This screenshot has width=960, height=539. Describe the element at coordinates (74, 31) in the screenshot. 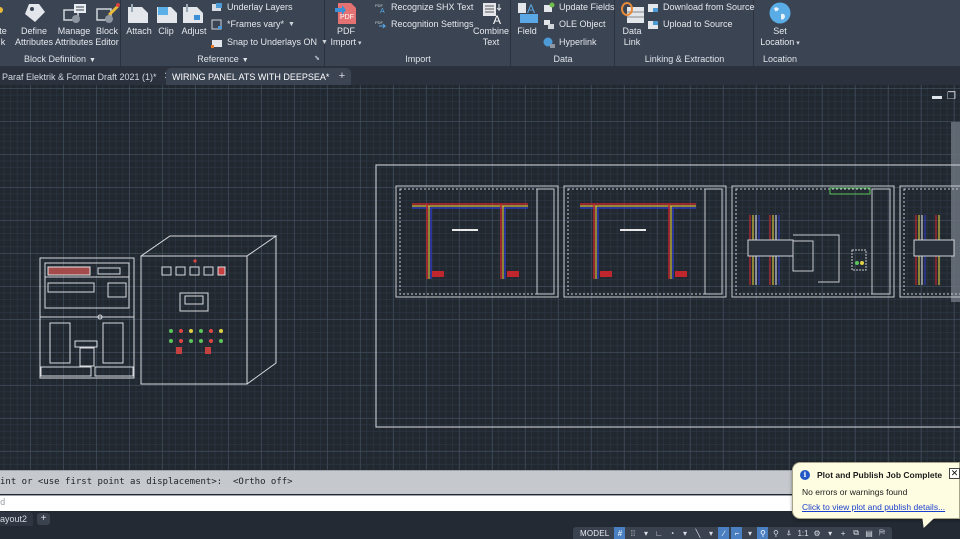

I see `manage-attributes-label-1: Manage` at that location.